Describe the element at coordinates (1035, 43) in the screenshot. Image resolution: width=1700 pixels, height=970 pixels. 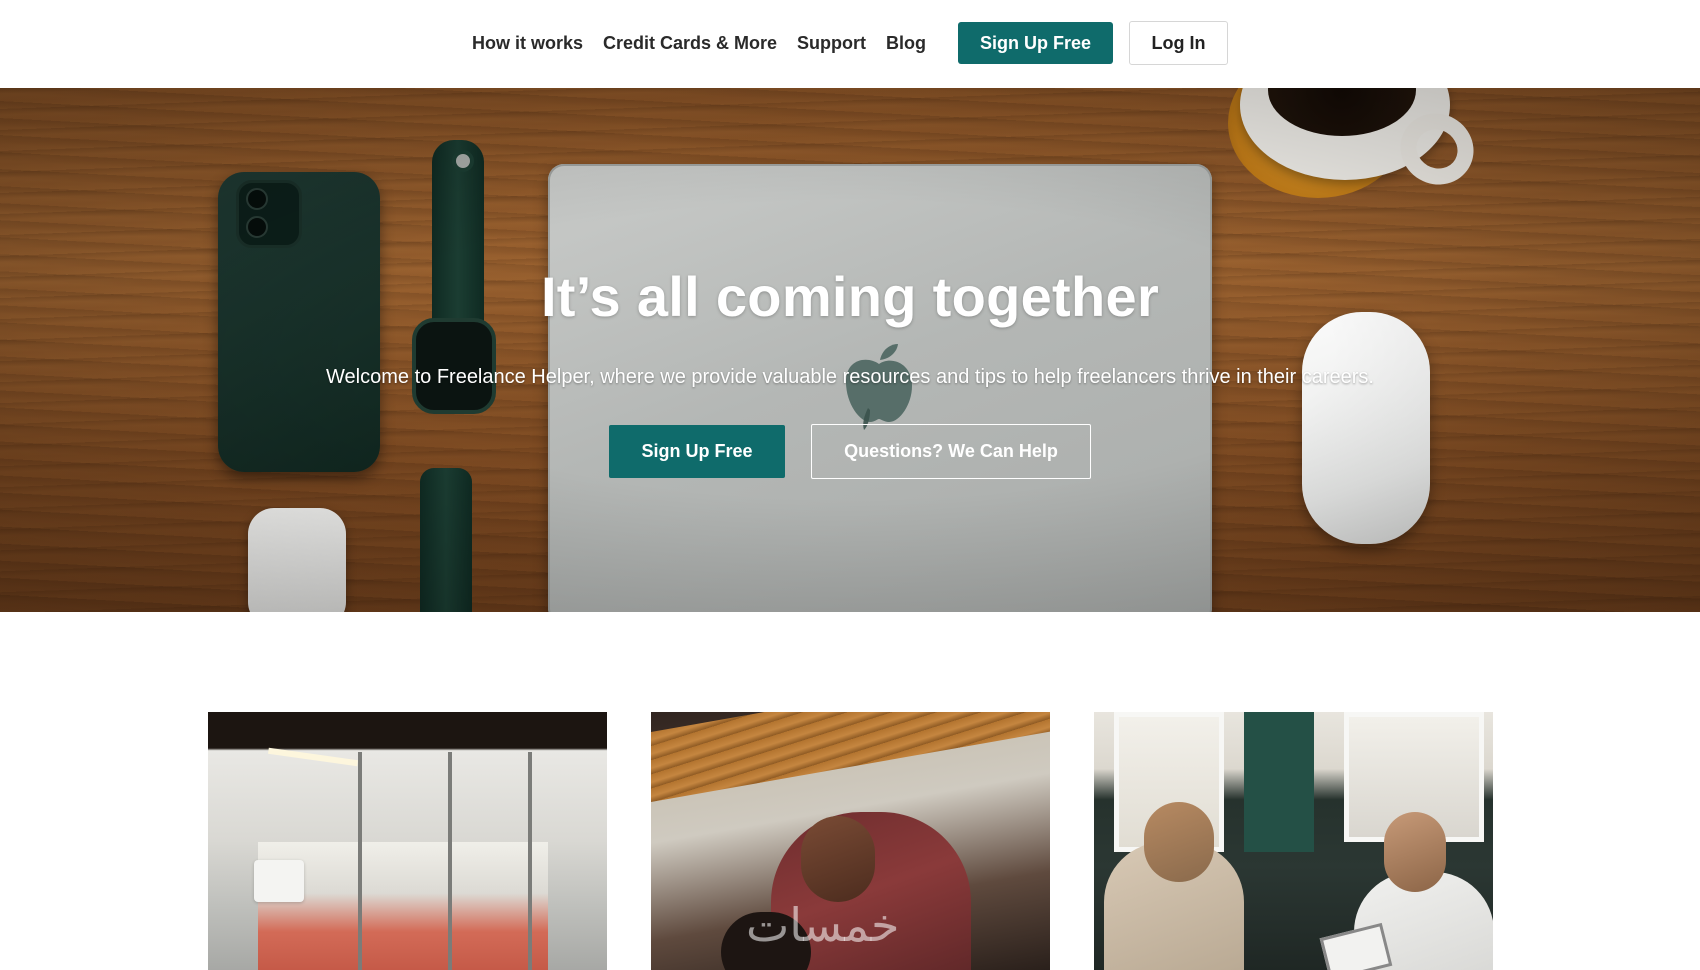
I see `nav-signup-button: Sign Up Free` at that location.